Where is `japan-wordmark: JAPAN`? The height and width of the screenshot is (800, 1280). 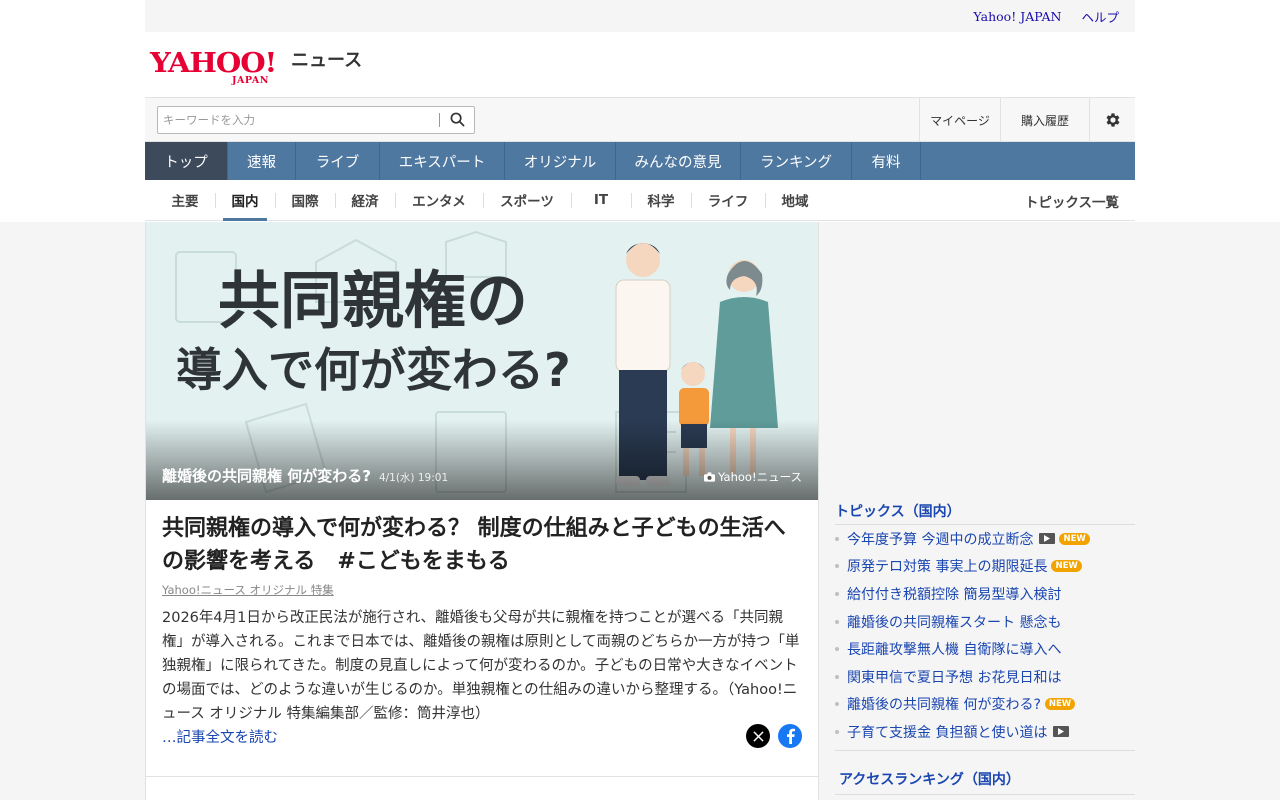 japan-wordmark: JAPAN is located at coordinates (250, 80).